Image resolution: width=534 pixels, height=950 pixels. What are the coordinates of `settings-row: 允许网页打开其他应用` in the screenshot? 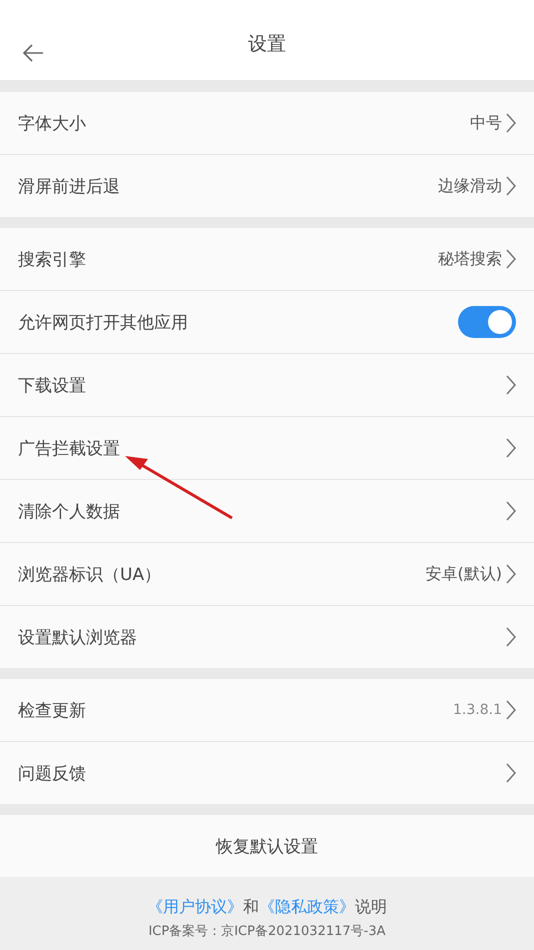 It's located at (267, 321).